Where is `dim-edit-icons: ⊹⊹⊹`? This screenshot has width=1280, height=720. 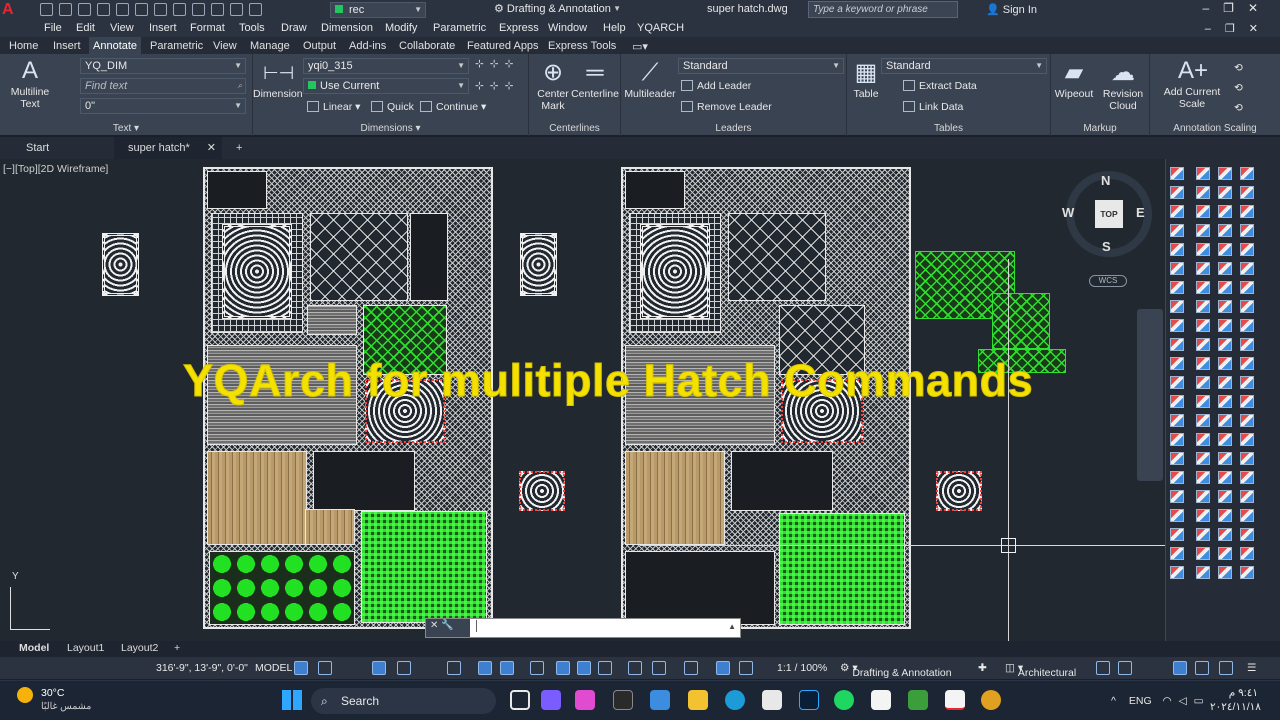 dim-edit-icons: ⊹⊹⊹ is located at coordinates (497, 86).